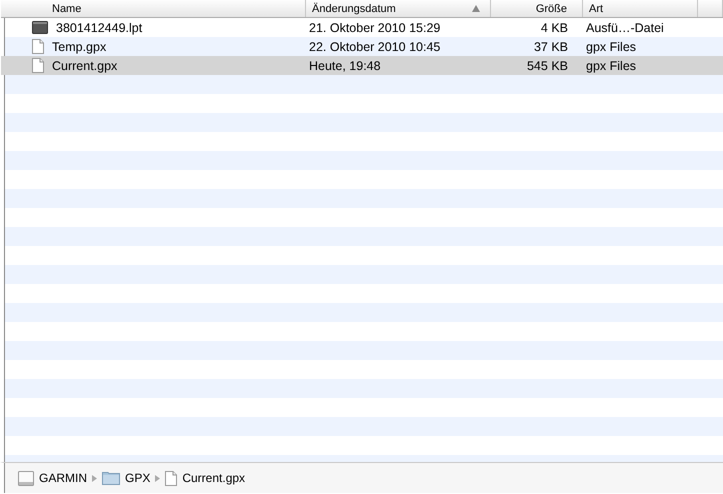 This screenshot has height=494, width=723. What do you see at coordinates (625, 27) in the screenshot?
I see `file-kind: Ausfü…-Datei` at bounding box center [625, 27].